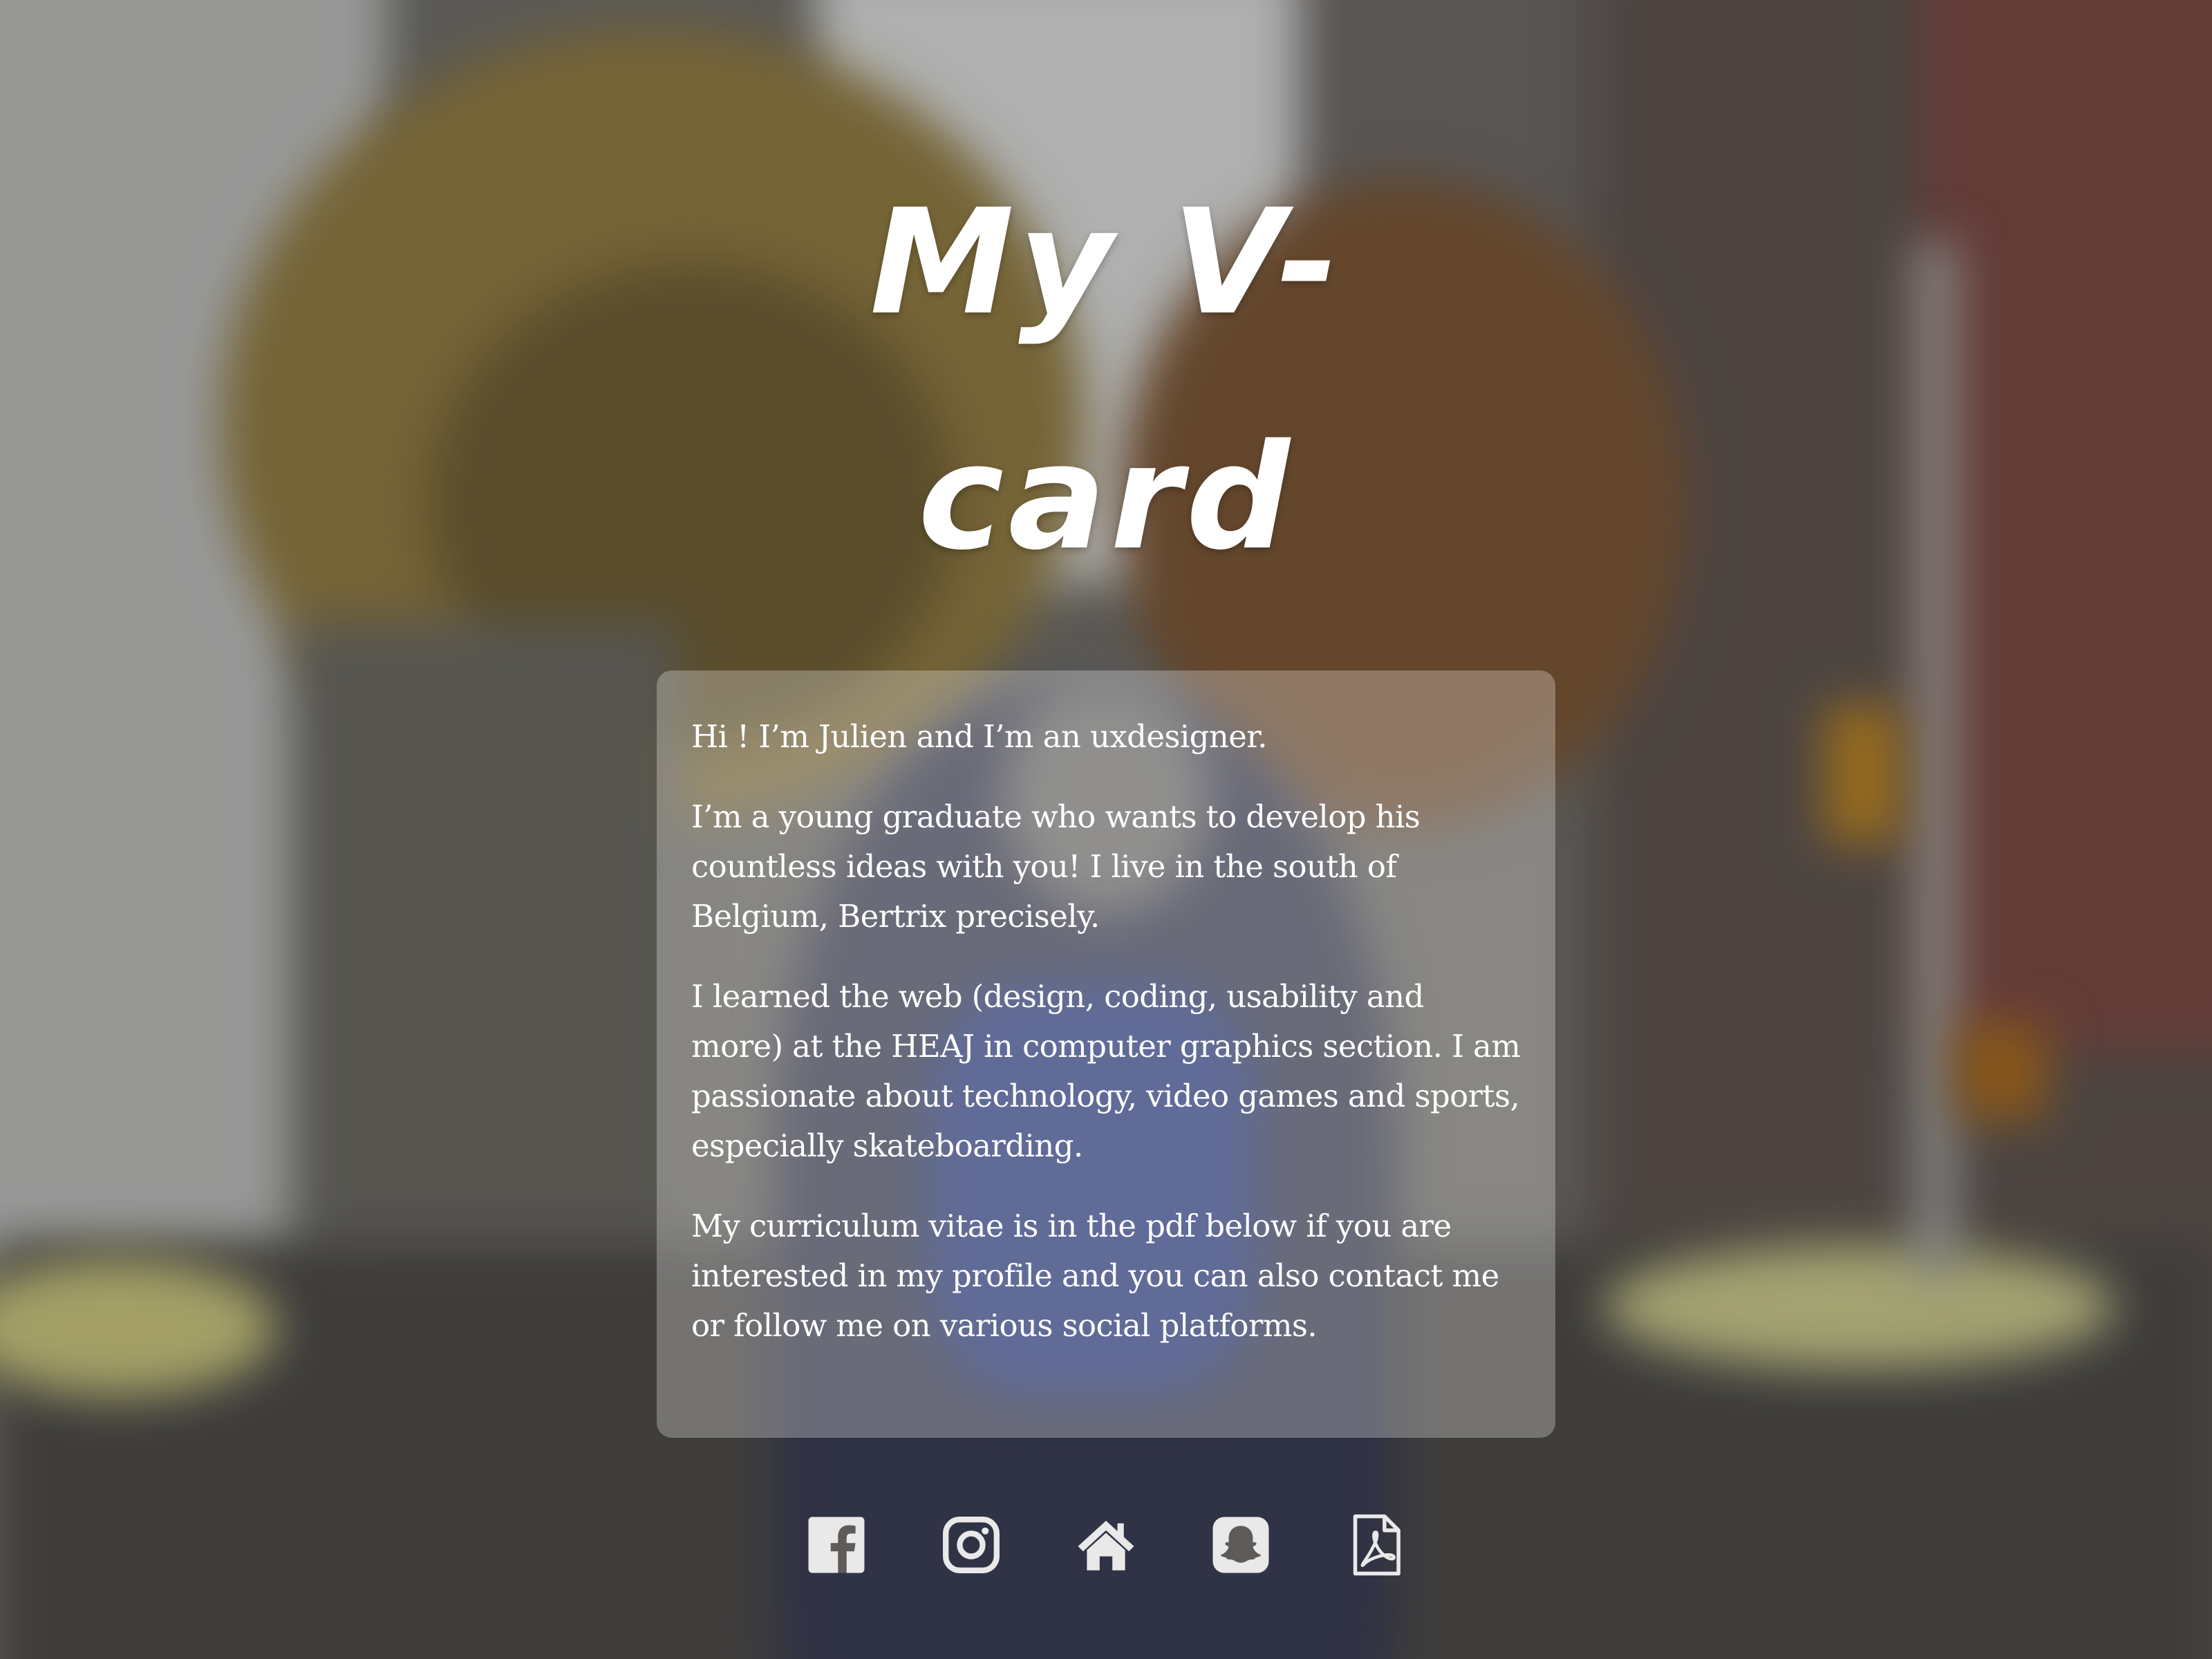 Image resolution: width=2212 pixels, height=1659 pixels. I want to click on pdf-icon, so click(1377, 1545).